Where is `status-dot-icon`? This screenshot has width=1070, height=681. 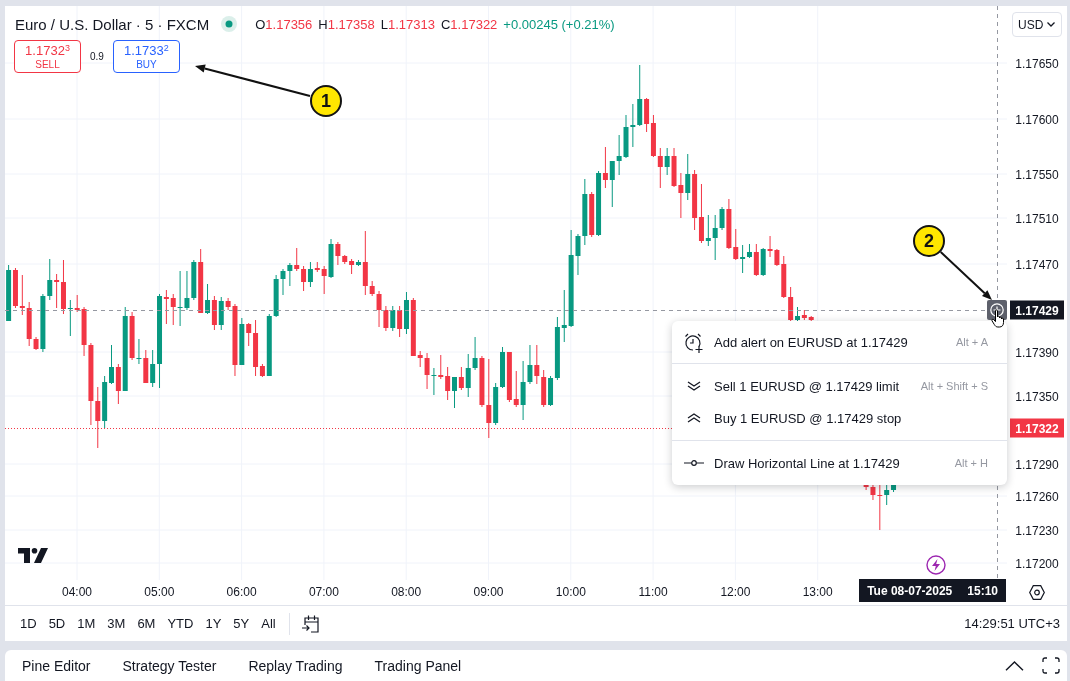
status-dot-icon is located at coordinates (229, 24).